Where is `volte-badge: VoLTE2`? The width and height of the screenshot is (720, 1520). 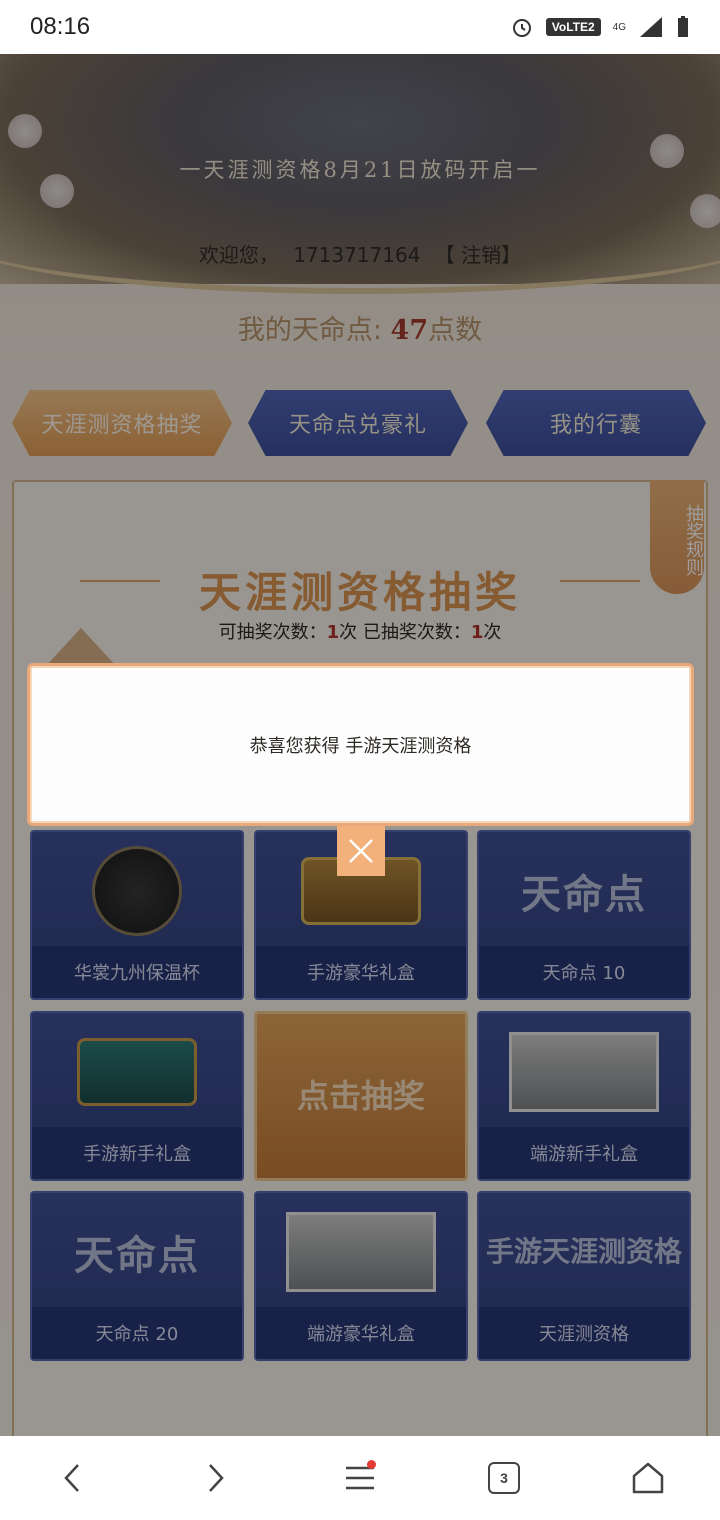
volte-badge: VoLTE2 is located at coordinates (573, 27).